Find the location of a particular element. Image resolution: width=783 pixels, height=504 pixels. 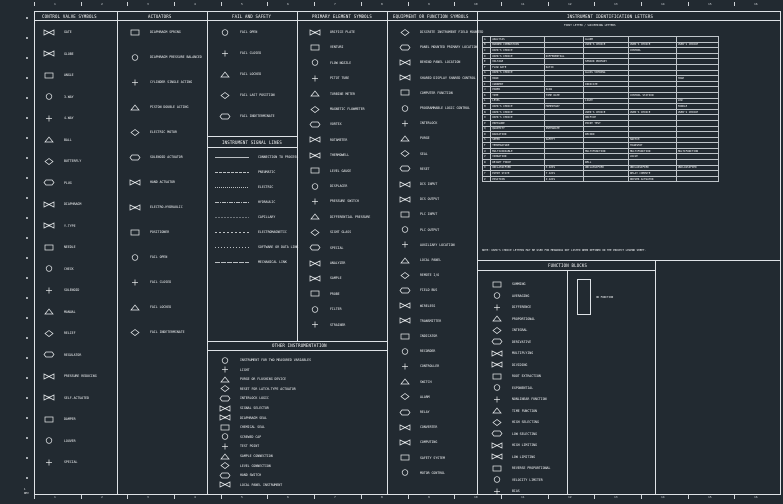

ruler-number: 1 is located at coordinates (55, 4).